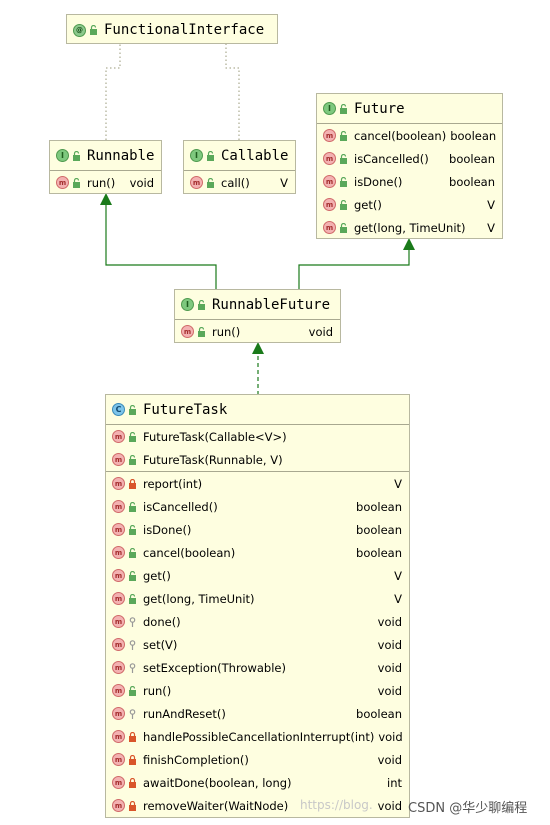 Image resolution: width=550 pixels, height=825 pixels. I want to click on method-row: m call() V, so click(239, 182).